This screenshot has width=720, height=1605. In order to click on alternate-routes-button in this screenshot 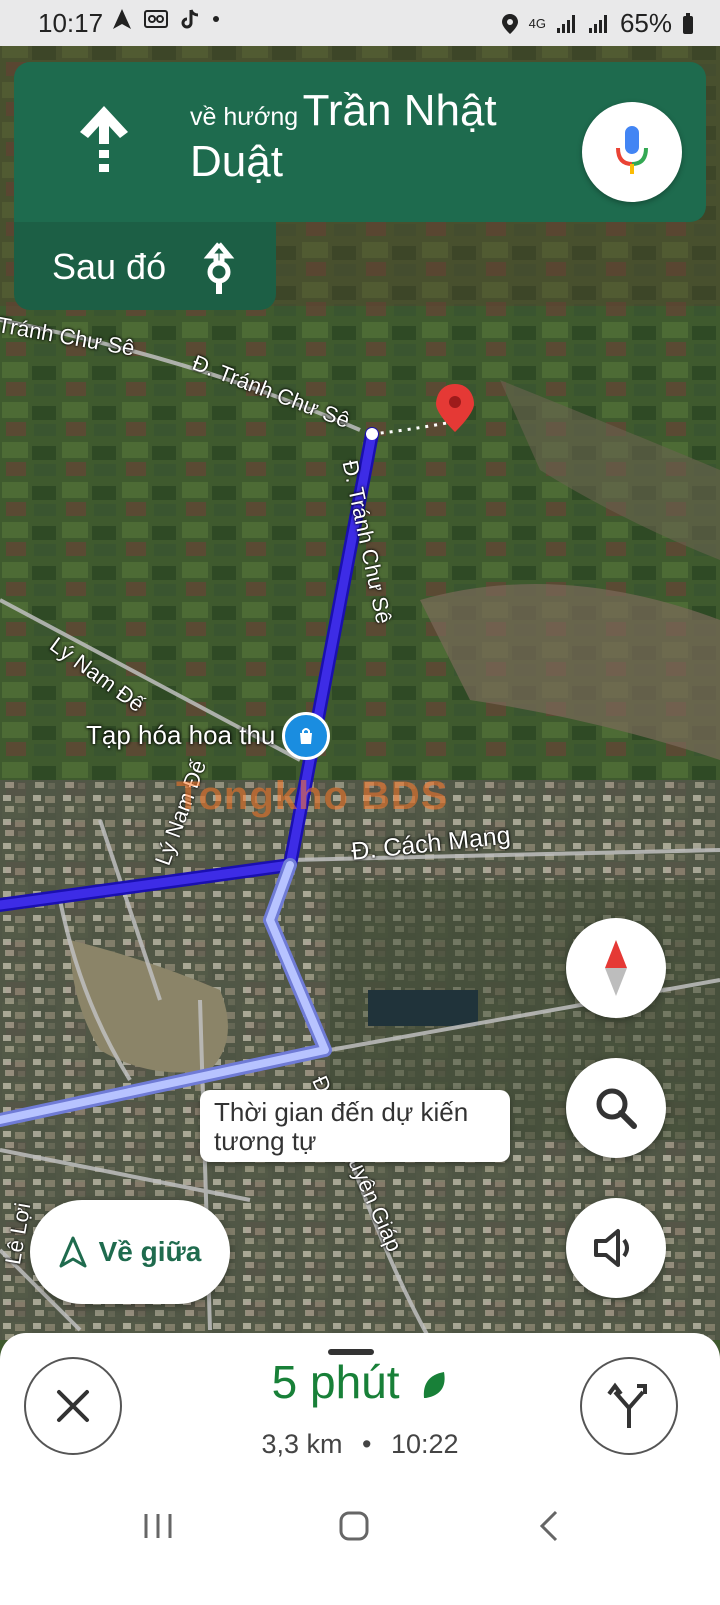, I will do `click(629, 1406)`.